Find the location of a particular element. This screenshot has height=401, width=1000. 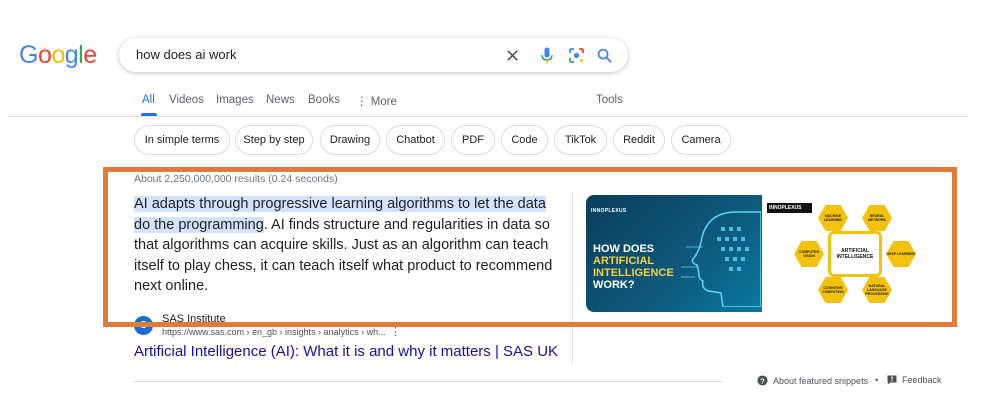

feedback-label: Feedback is located at coordinates (922, 380).